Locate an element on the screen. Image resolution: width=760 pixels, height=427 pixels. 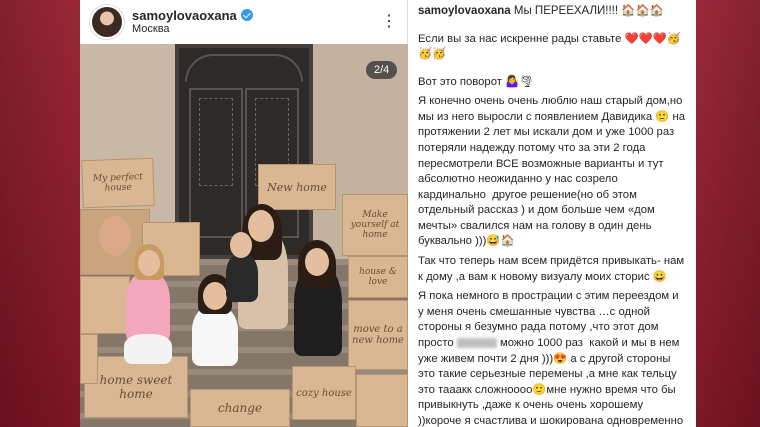
more-vertical-icon: ⋮ is located at coordinates (389, 22).